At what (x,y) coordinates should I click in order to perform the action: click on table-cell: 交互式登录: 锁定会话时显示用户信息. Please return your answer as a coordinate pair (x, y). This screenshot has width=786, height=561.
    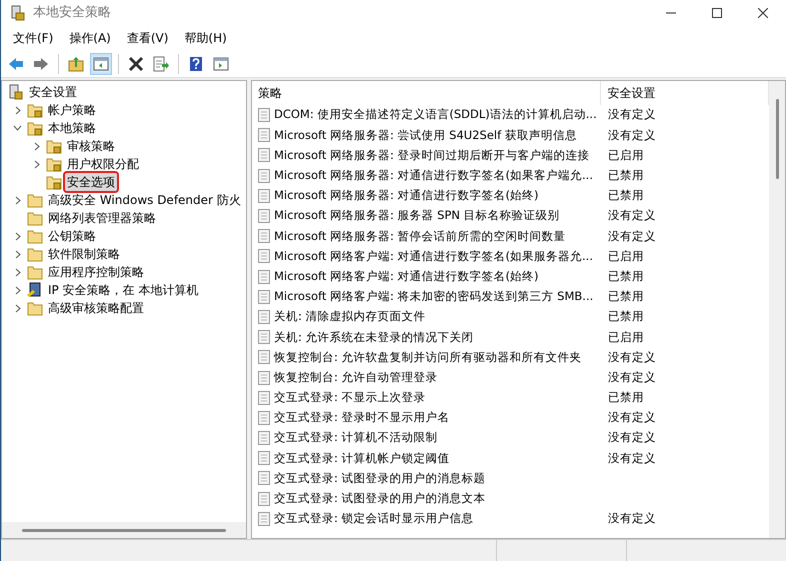
    Looking at the image, I should click on (374, 519).